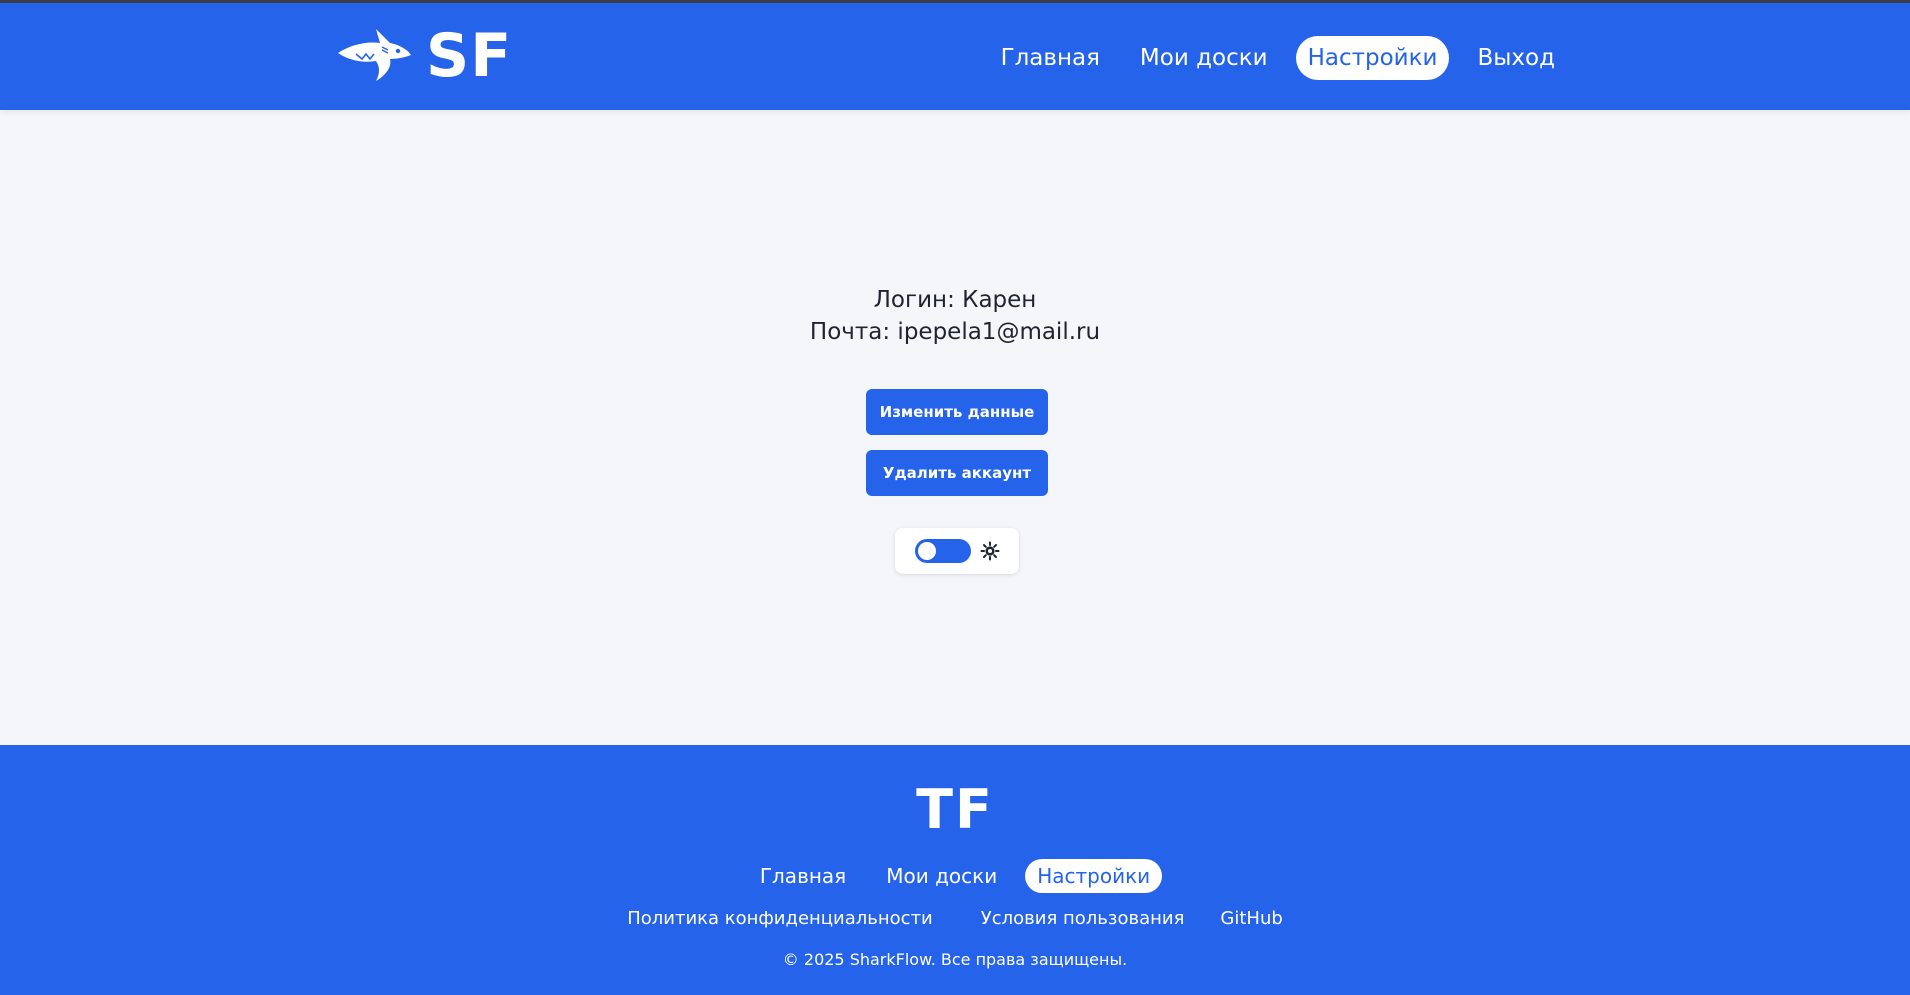  I want to click on nav-logout: Выход, so click(1516, 58).